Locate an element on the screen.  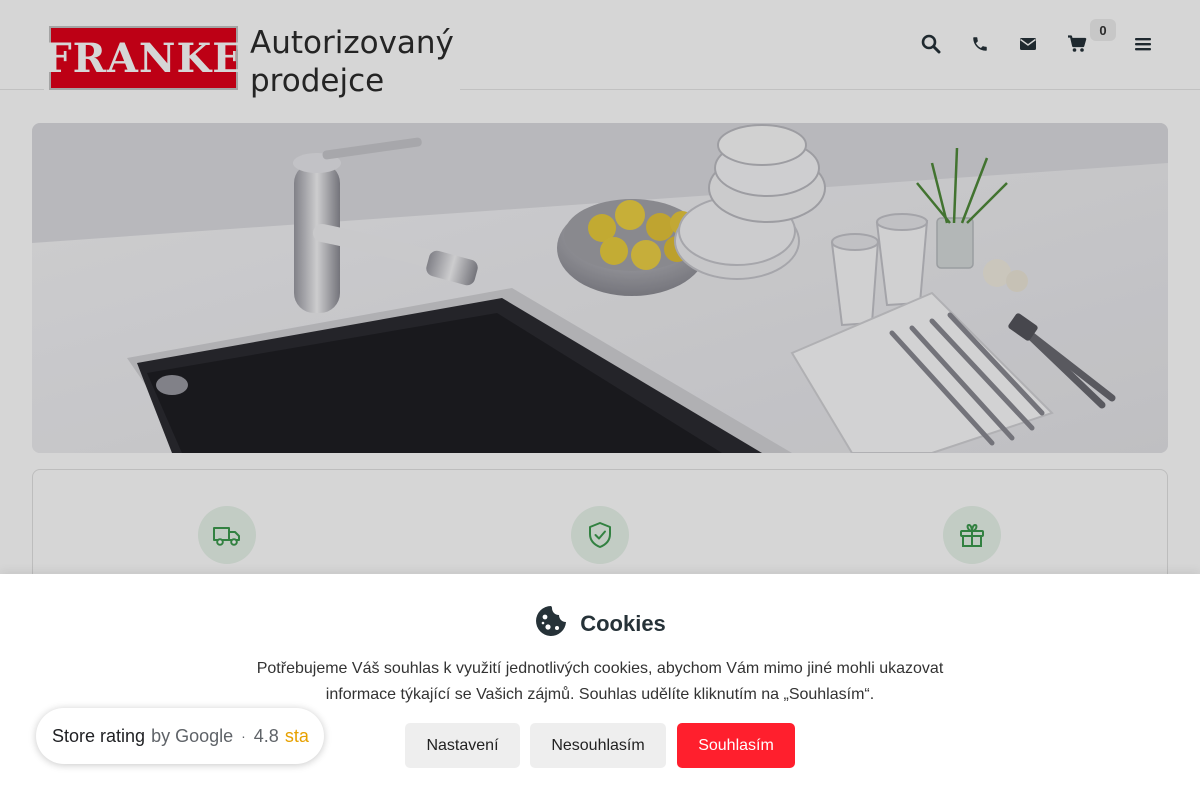
cookie-title-row: Cookies is located at coordinates (600, 623).